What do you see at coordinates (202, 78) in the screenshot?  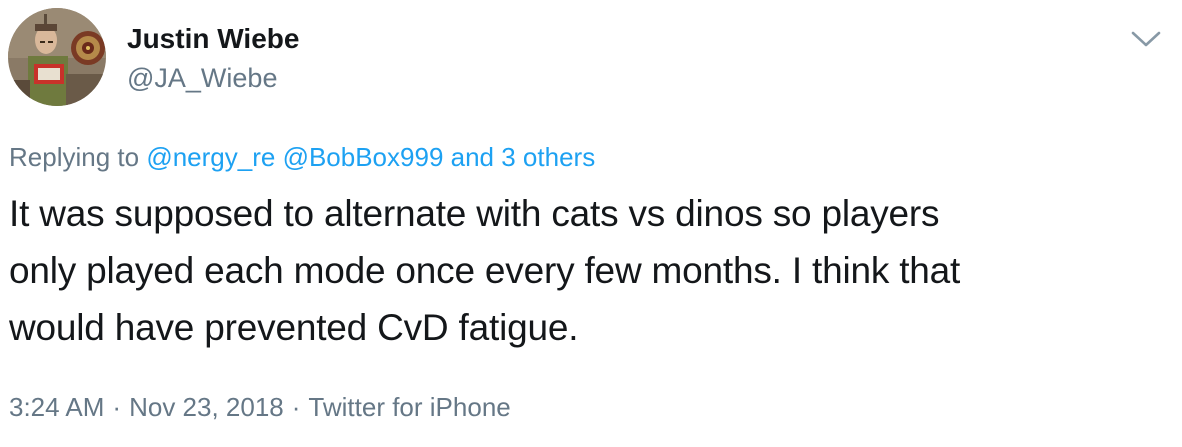 I see `author-handle: @JA_Wiebe` at bounding box center [202, 78].